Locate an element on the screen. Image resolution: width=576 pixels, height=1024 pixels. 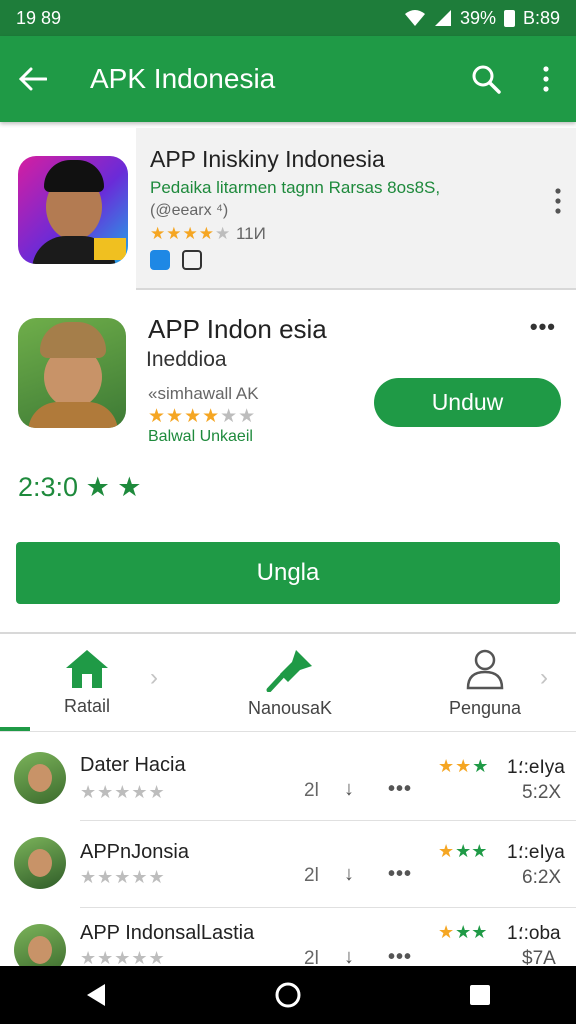
status-time: 19 89 is located at coordinates (39, 17).